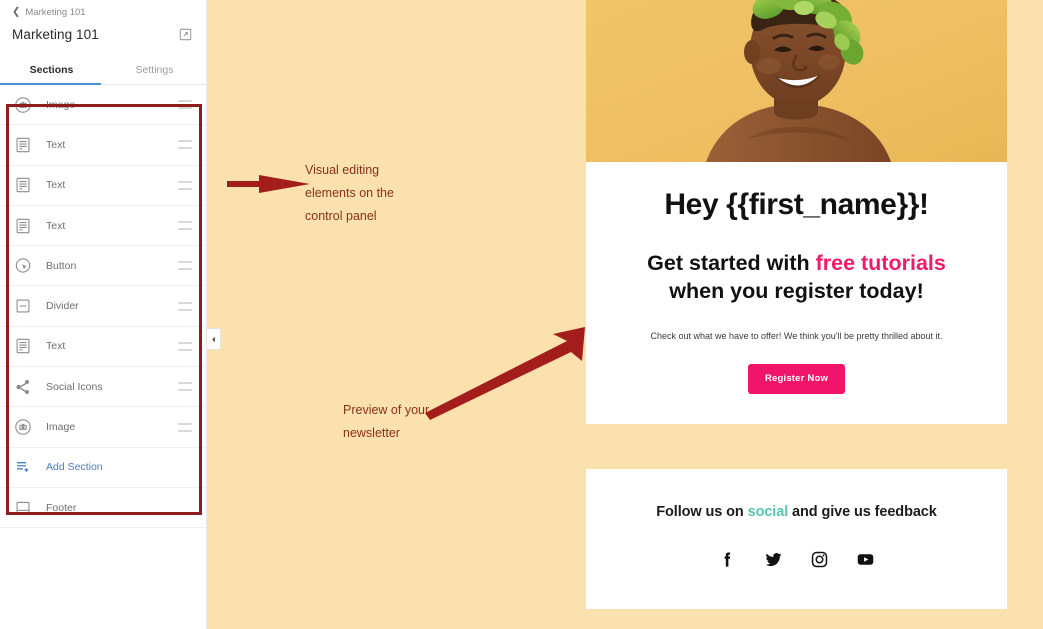 The image size is (1043, 629). What do you see at coordinates (23, 508) in the screenshot?
I see `footer-icon` at bounding box center [23, 508].